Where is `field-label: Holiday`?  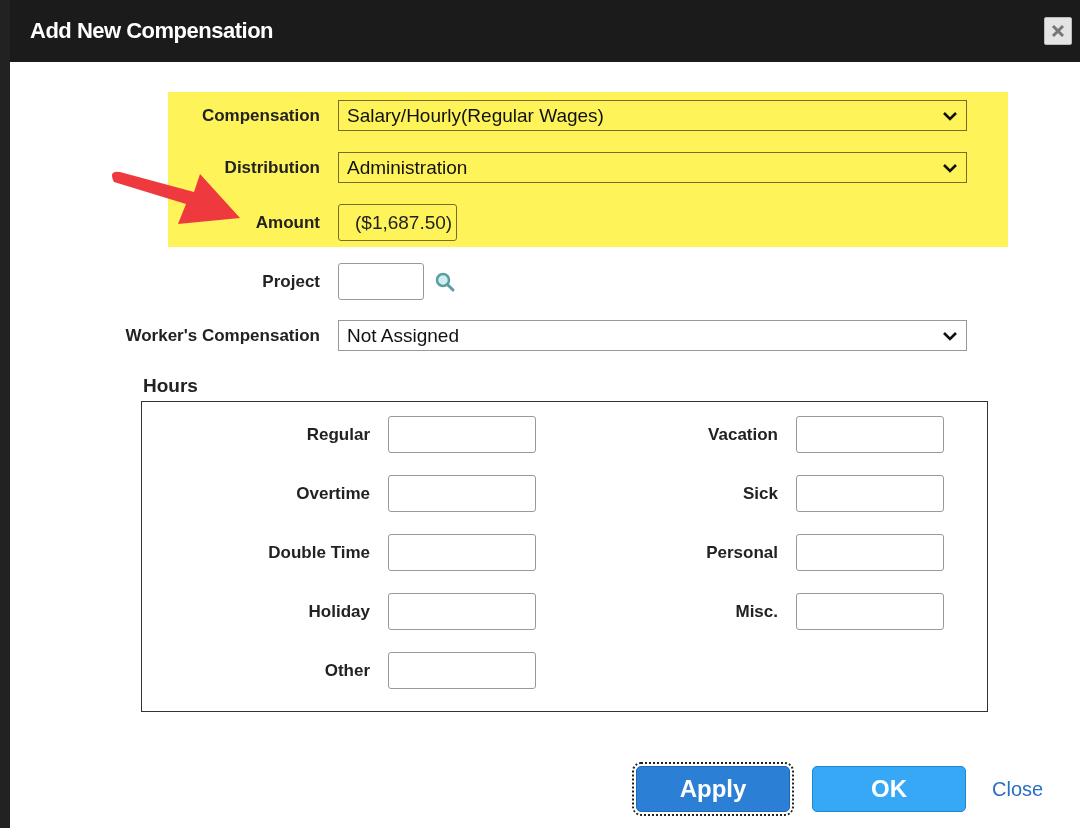 field-label: Holiday is located at coordinates (338, 611).